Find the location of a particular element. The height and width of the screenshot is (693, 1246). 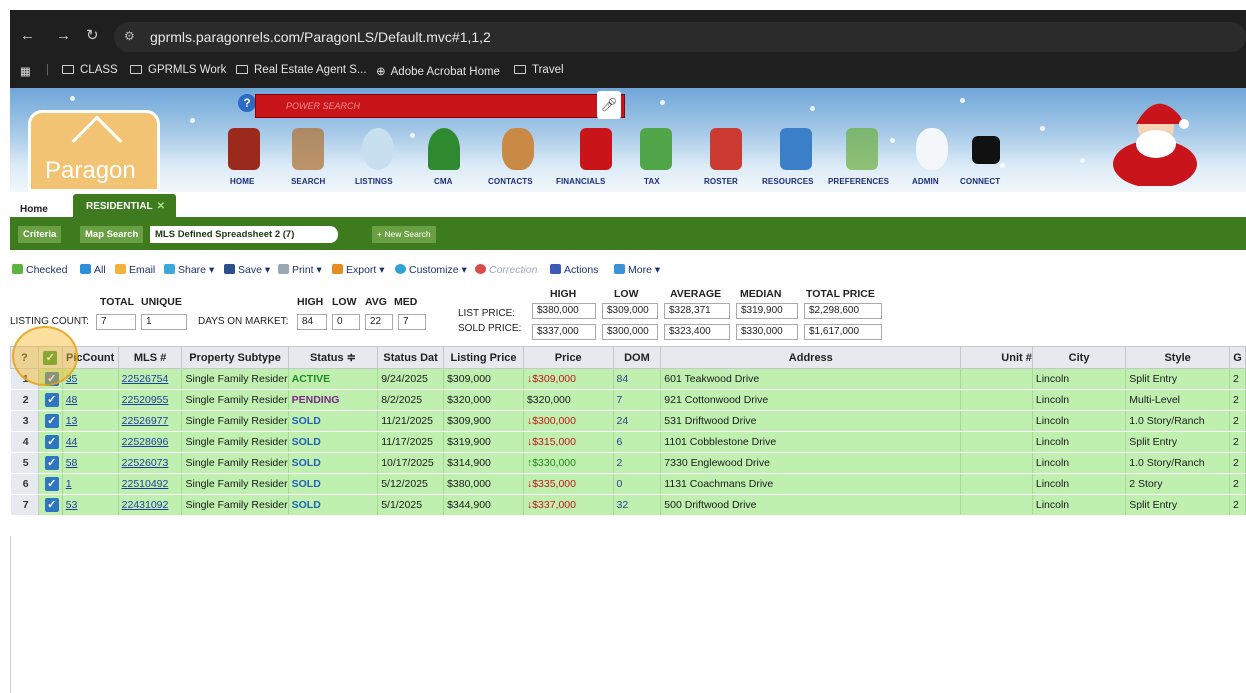

nav-tax: TAX is located at coordinates (652, 181).